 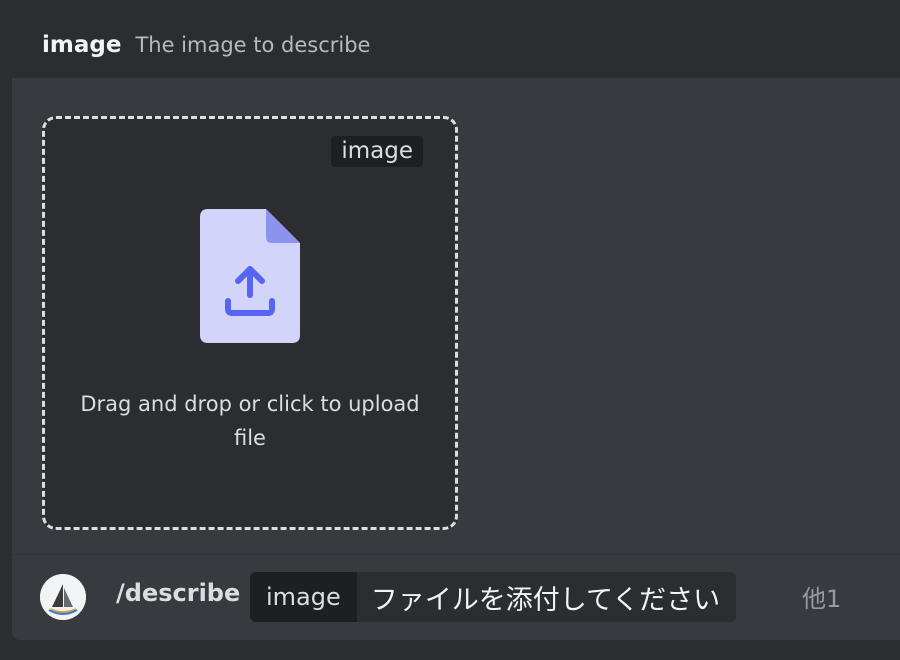 I want to click on bot-avatar-icon, so click(x=63, y=597).